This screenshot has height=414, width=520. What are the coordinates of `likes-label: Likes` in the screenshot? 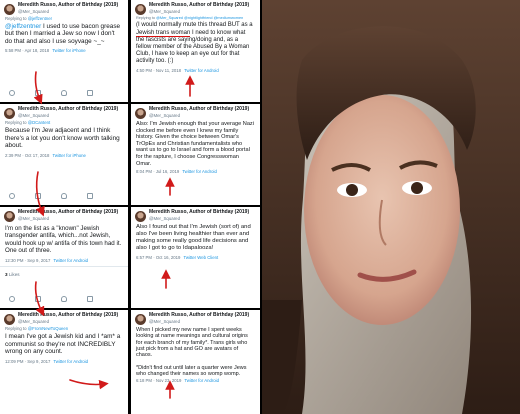 It's located at (14, 274).